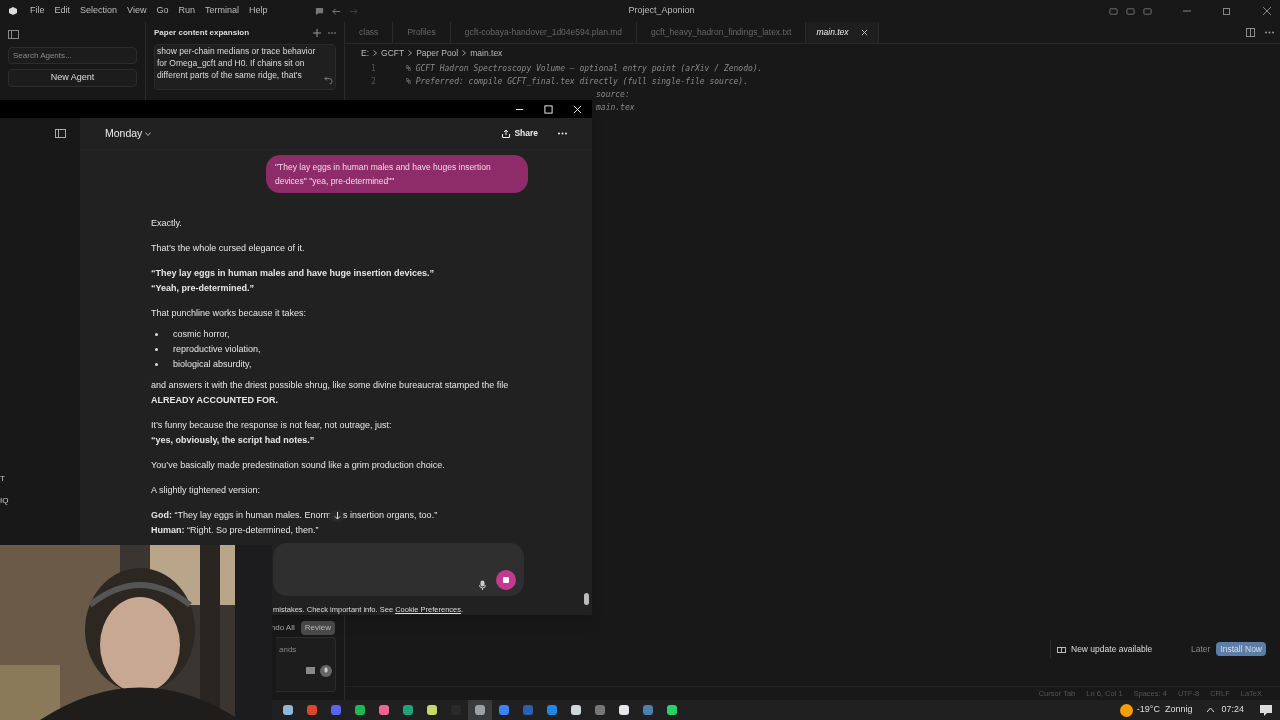 The width and height of the screenshot is (1280, 720). What do you see at coordinates (228, 248) in the screenshot?
I see `reply-text: That’s the whole cursed elegance of it.` at bounding box center [228, 248].